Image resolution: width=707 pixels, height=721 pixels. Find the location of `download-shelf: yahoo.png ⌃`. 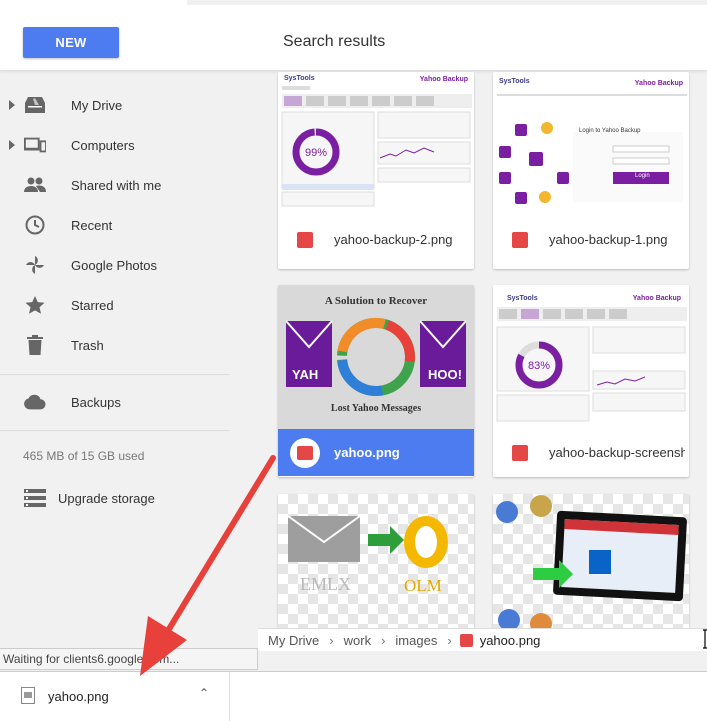

download-shelf: yahoo.png ⌃ is located at coordinates (353, 696).